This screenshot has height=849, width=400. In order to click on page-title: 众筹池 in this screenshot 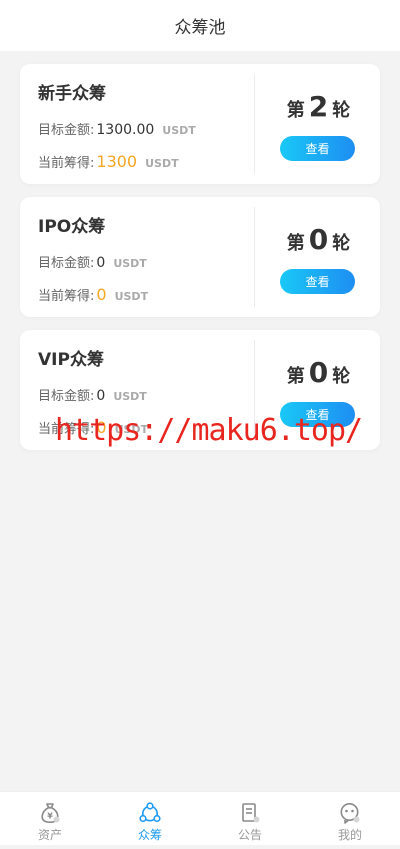, I will do `click(200, 28)`.